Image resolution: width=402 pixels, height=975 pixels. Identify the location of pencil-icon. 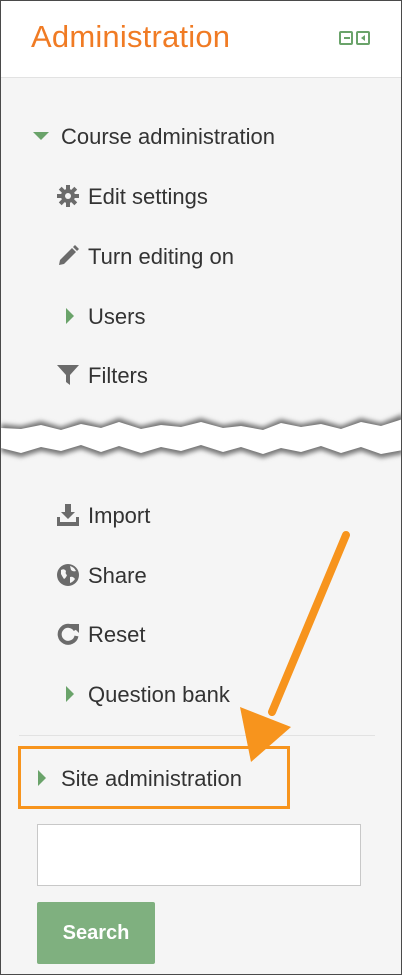
(69, 255).